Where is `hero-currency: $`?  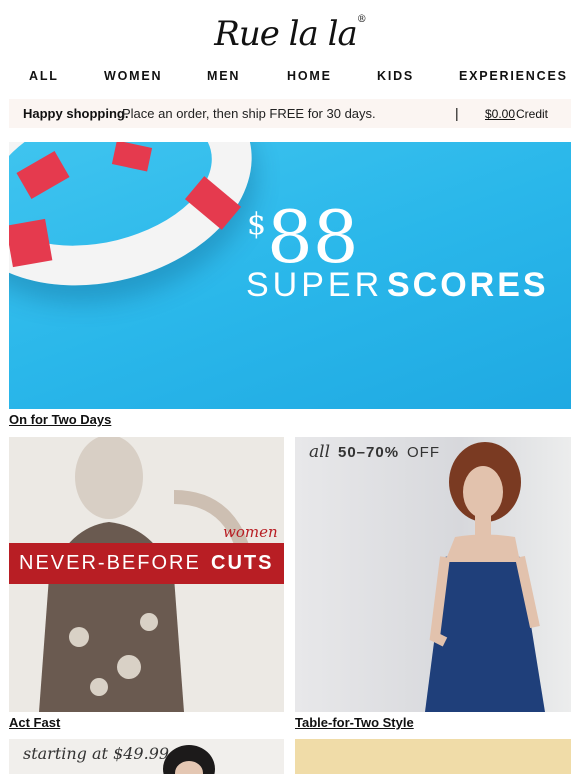
hero-currency: $ is located at coordinates (257, 224).